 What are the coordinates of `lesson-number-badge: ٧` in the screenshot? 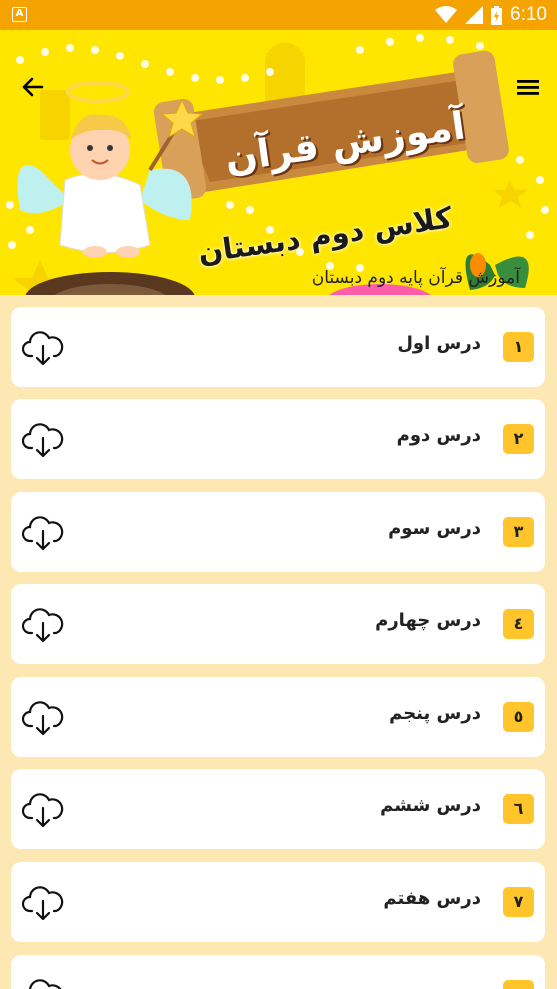 It's located at (518, 902).